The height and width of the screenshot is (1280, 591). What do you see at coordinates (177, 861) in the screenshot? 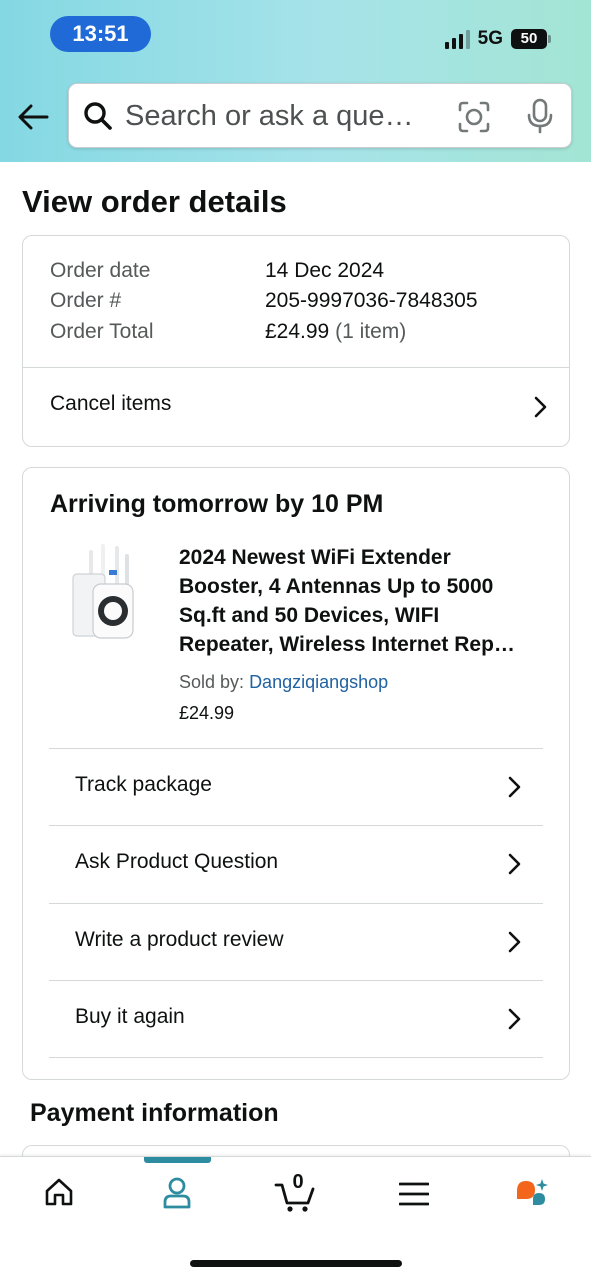
I see `action-label: Ask Product Question` at bounding box center [177, 861].